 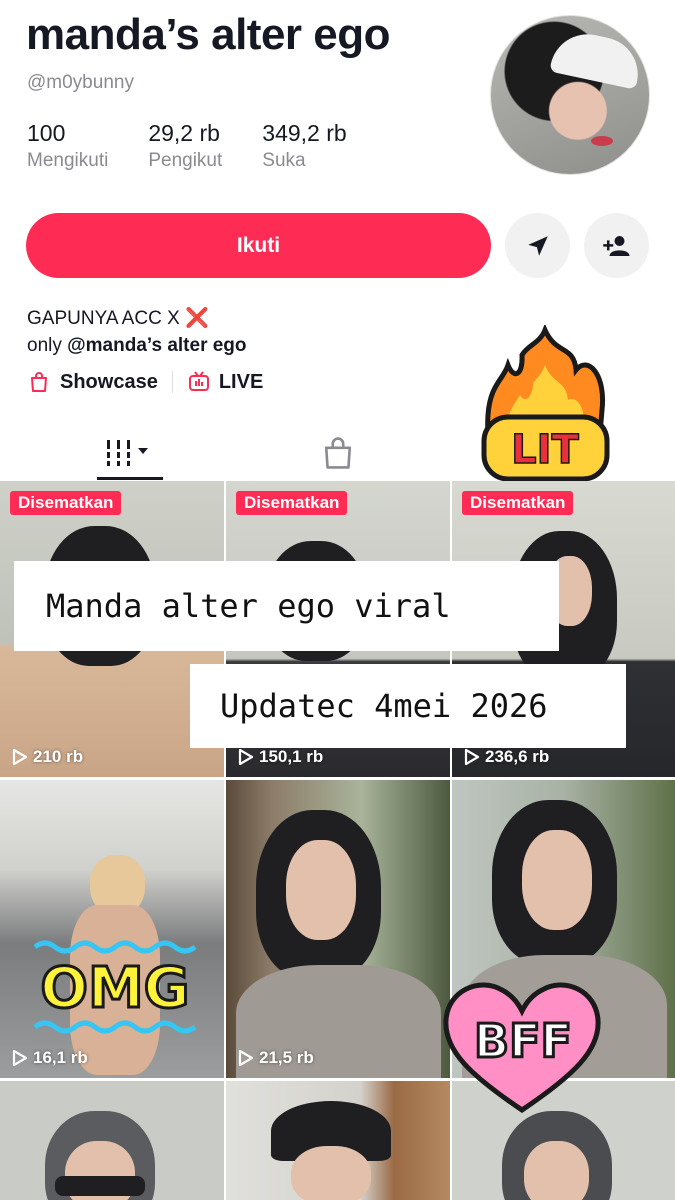 I want to click on stat-followers: 29,2 rb Pengikut, so click(x=185, y=146).